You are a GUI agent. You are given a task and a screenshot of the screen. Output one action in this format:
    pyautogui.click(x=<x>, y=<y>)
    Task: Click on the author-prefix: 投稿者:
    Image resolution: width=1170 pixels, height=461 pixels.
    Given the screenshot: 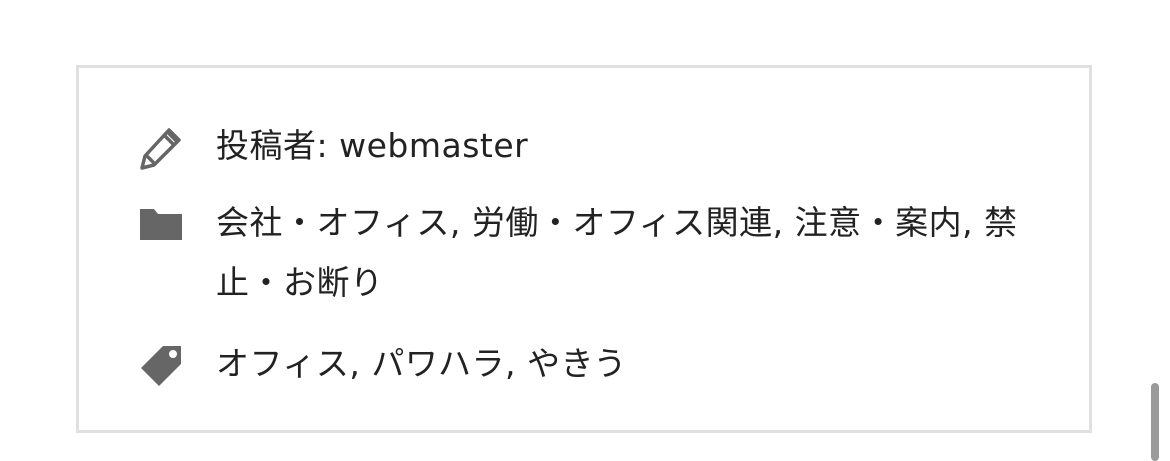 What is the action you would take?
    pyautogui.click(x=278, y=145)
    